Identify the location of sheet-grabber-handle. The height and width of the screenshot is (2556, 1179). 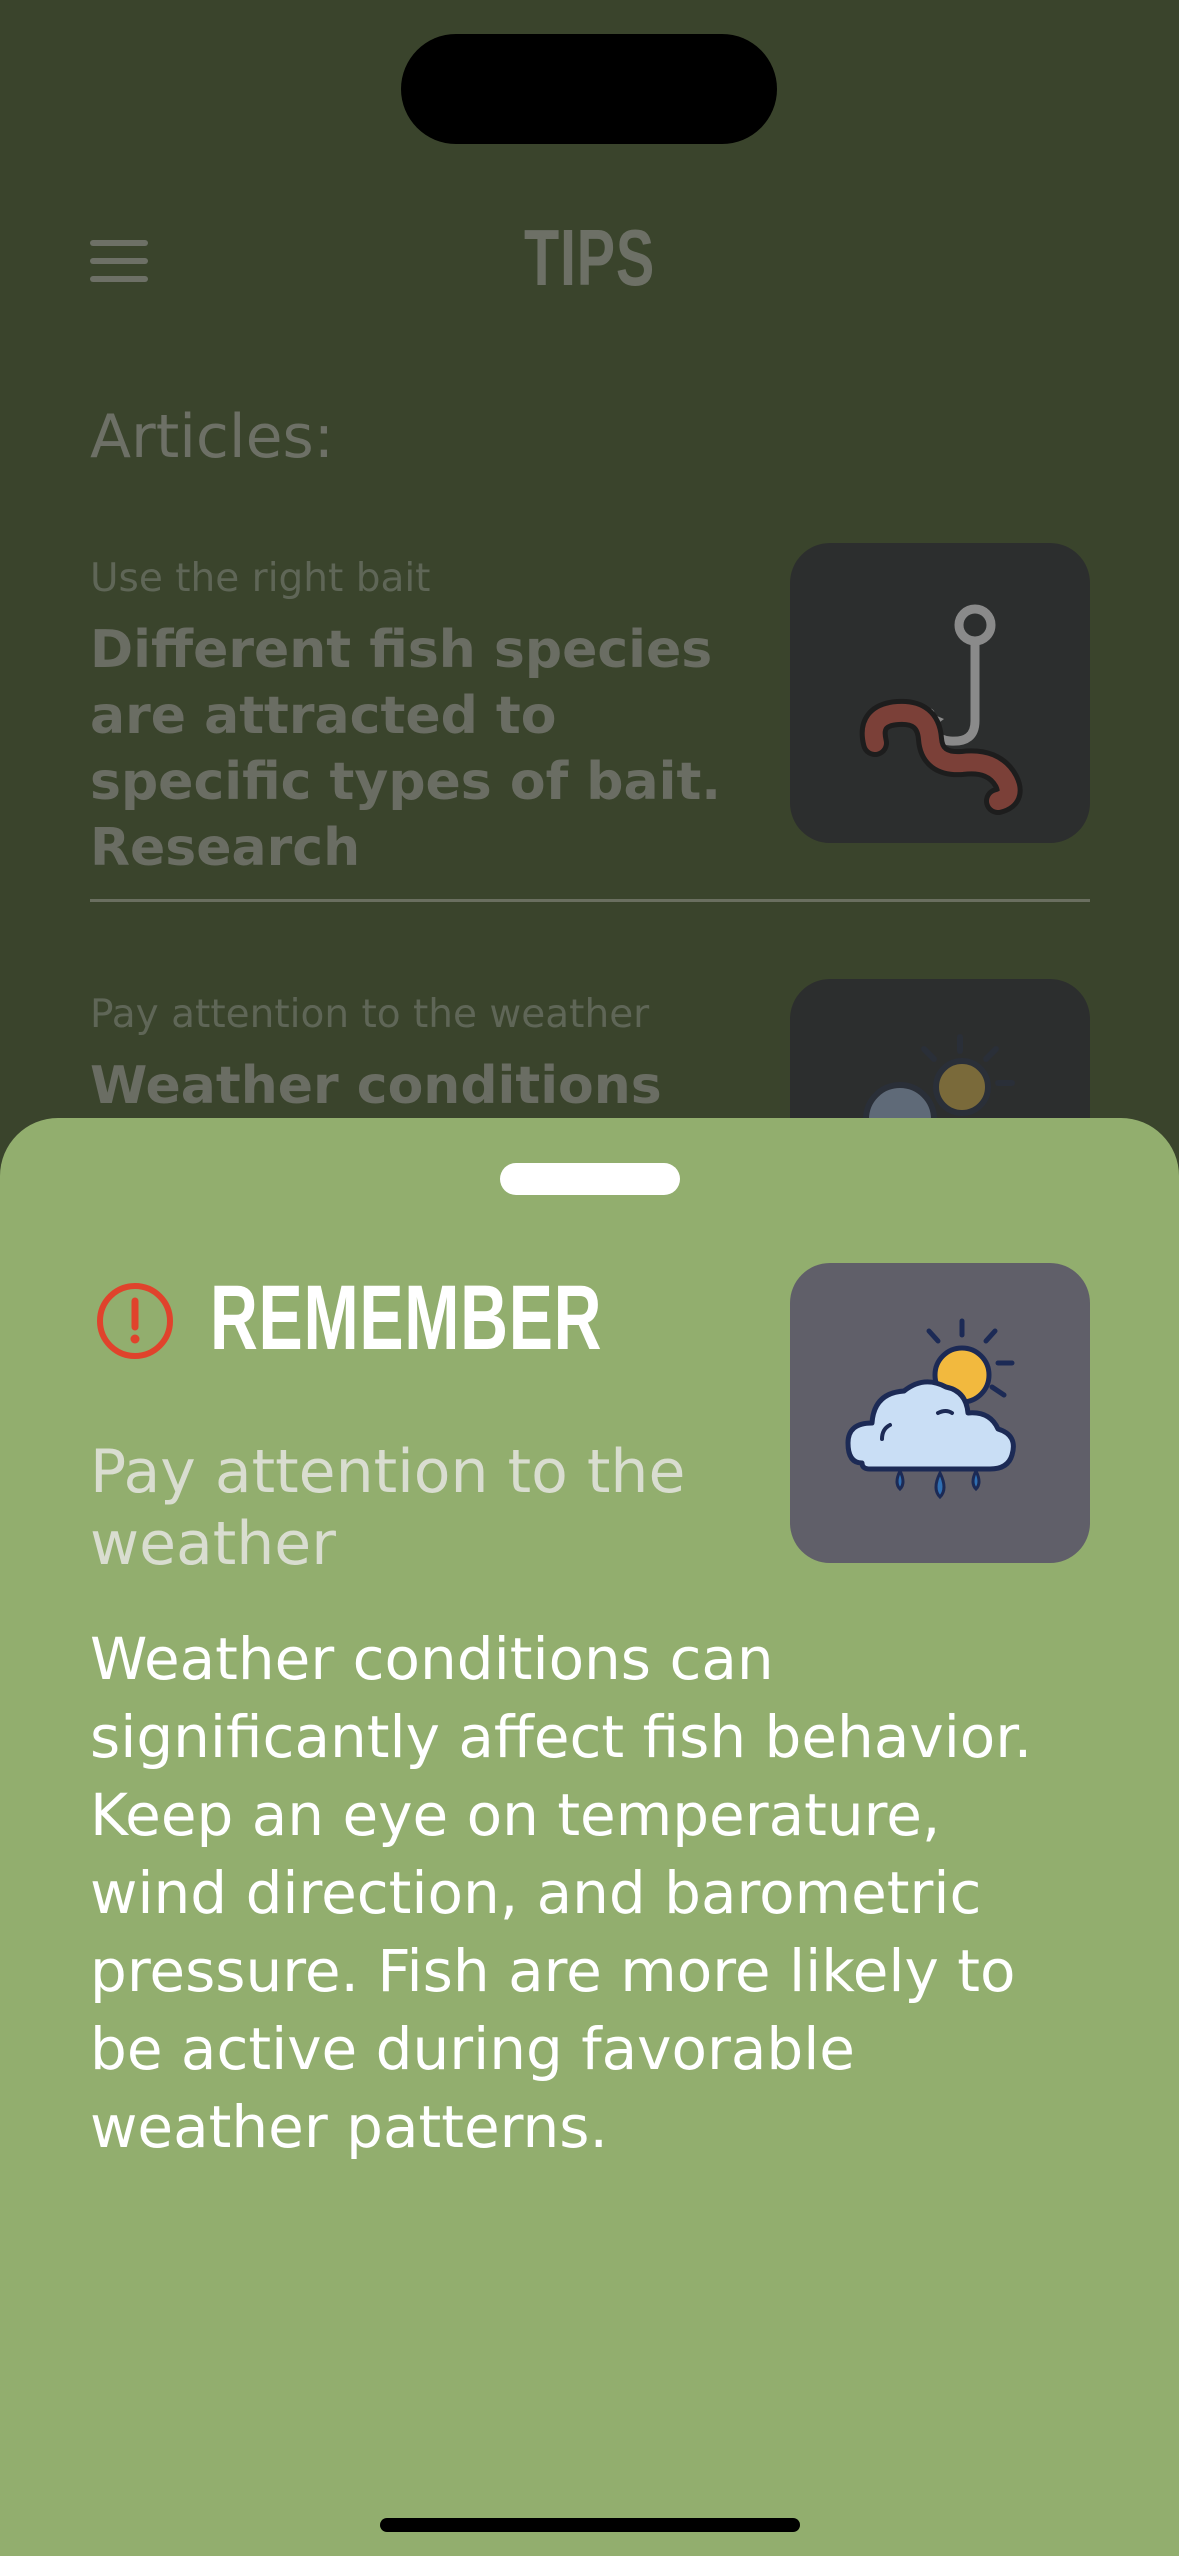
(590, 1179).